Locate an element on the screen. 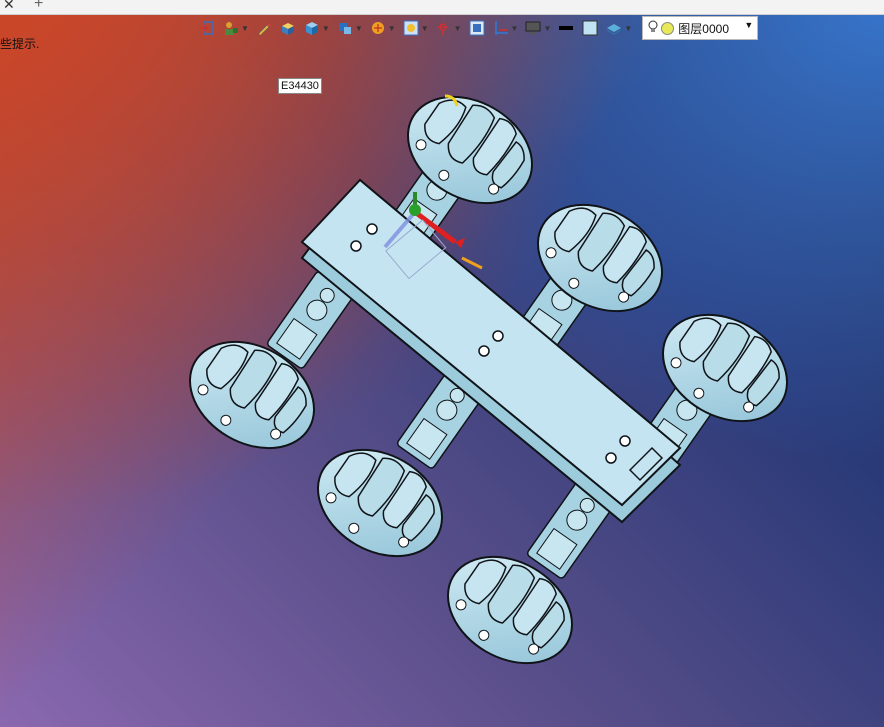 This screenshot has height=727, width=884. box-icon is located at coordinates (288, 28).